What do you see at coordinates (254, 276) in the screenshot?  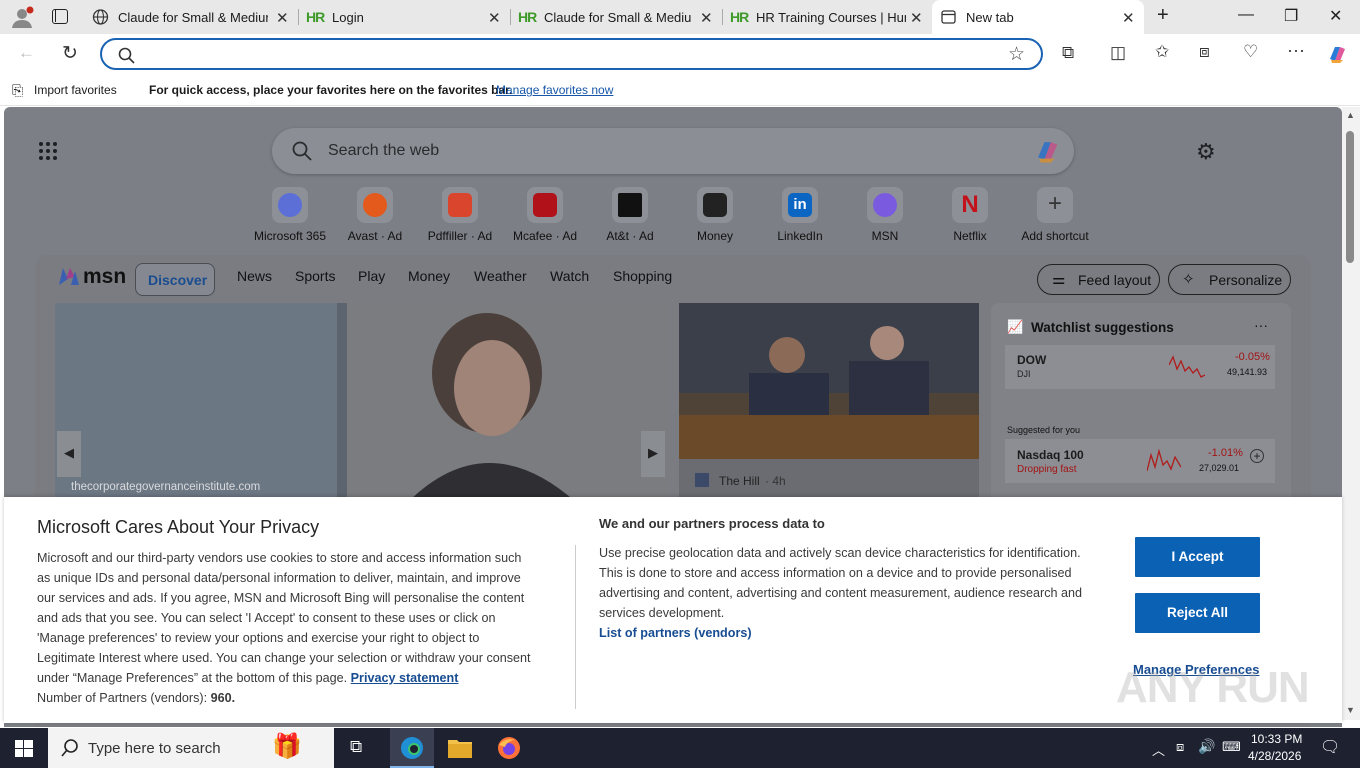 I see `nav-news: News` at bounding box center [254, 276].